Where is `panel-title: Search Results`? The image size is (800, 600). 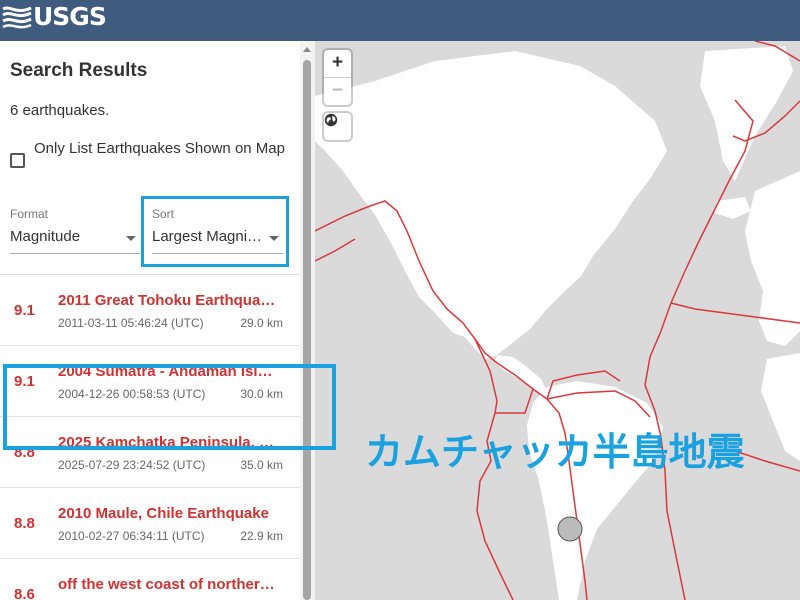
panel-title: Search Results is located at coordinates (79, 70).